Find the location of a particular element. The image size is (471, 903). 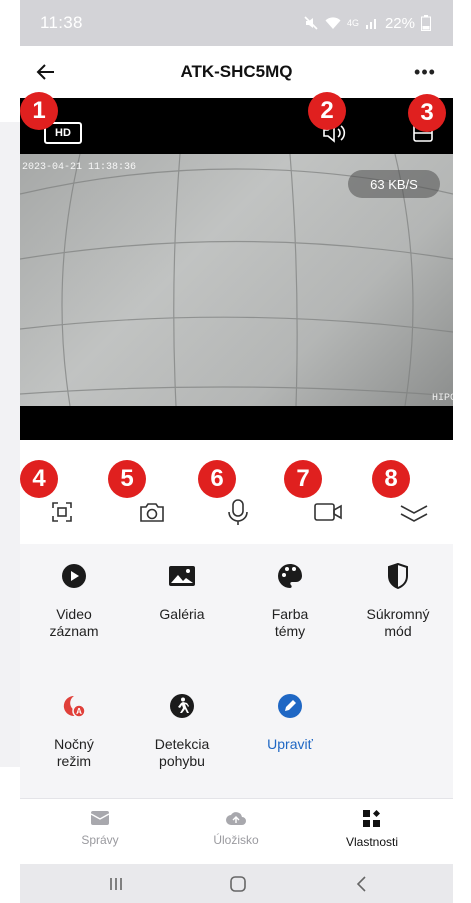

microphone-icon is located at coordinates (238, 512).